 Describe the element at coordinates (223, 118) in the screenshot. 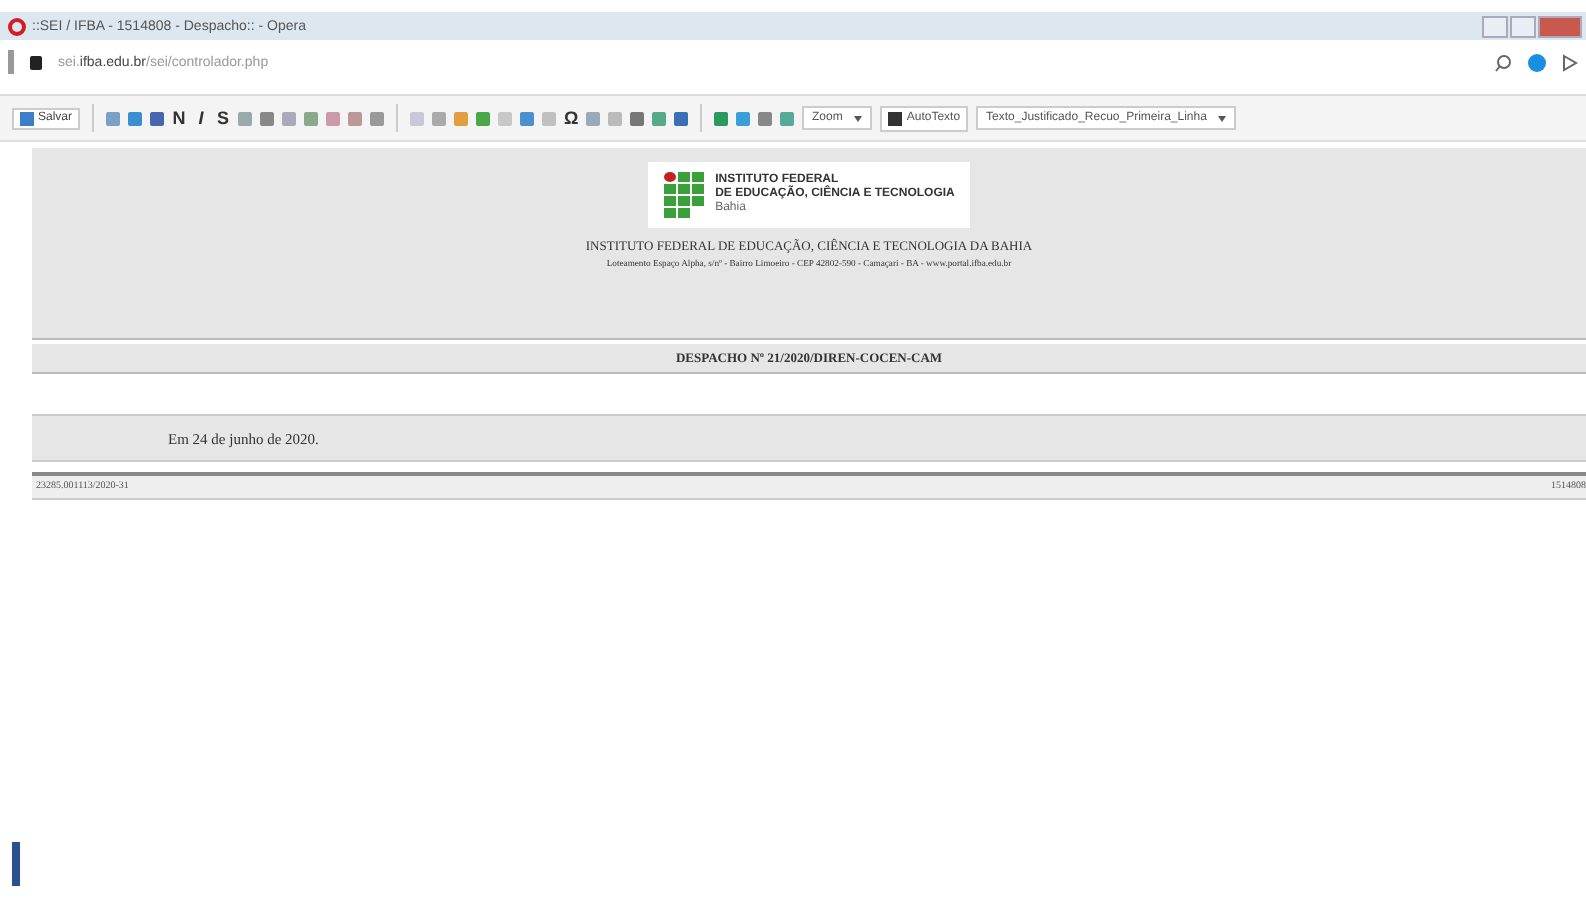

I see `format-button: S` at that location.